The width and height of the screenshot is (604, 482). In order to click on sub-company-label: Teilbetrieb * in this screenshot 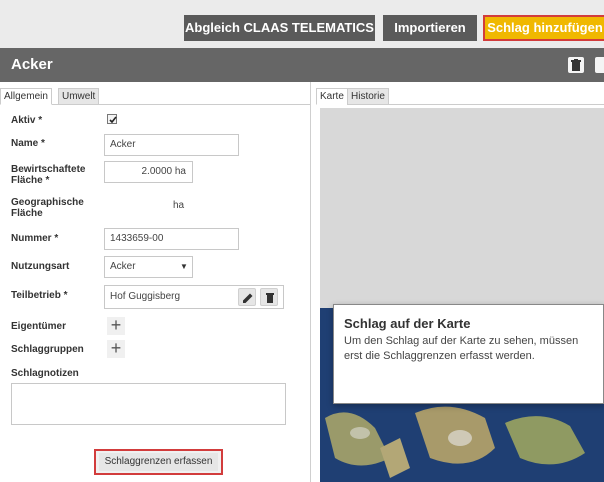, I will do `click(39, 295)`.